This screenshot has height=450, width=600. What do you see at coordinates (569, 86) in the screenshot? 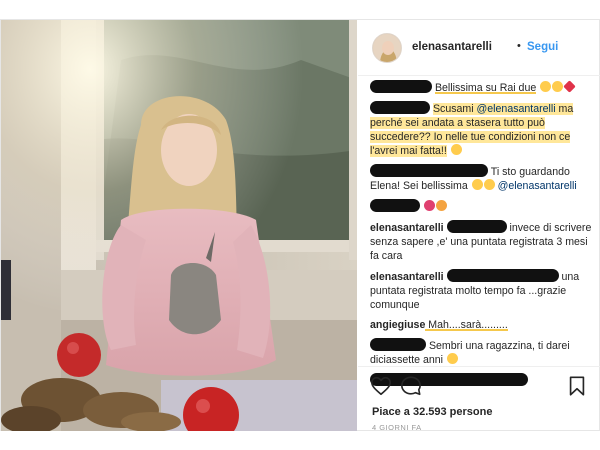
I see `red-heart-icon` at bounding box center [569, 86].